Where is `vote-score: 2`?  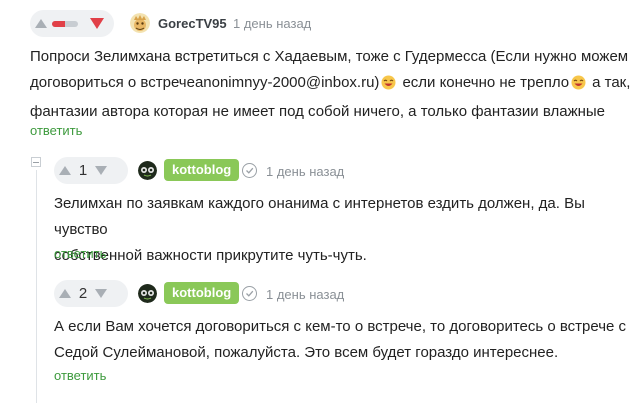
vote-score: 2 is located at coordinates (83, 293).